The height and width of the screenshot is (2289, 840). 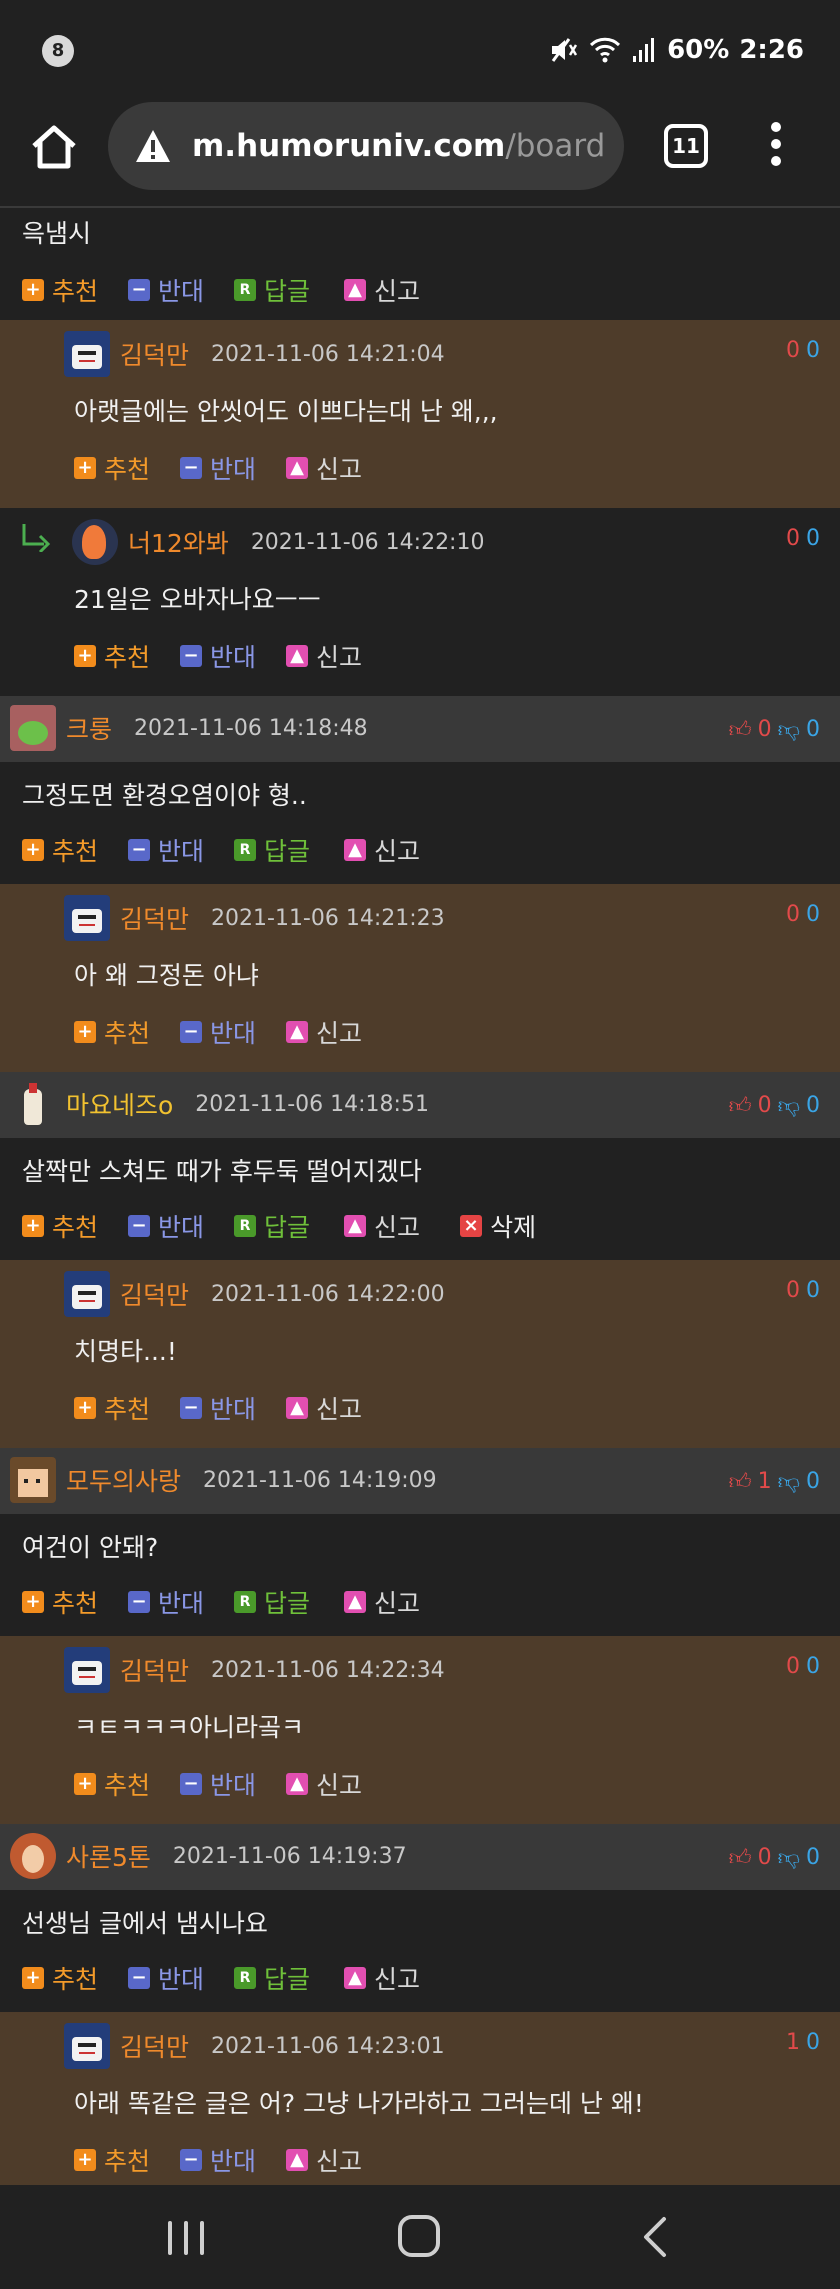 What do you see at coordinates (189, 728) in the screenshot?
I see `comment-meta: 크룽 2021-11-06 14:18:48` at bounding box center [189, 728].